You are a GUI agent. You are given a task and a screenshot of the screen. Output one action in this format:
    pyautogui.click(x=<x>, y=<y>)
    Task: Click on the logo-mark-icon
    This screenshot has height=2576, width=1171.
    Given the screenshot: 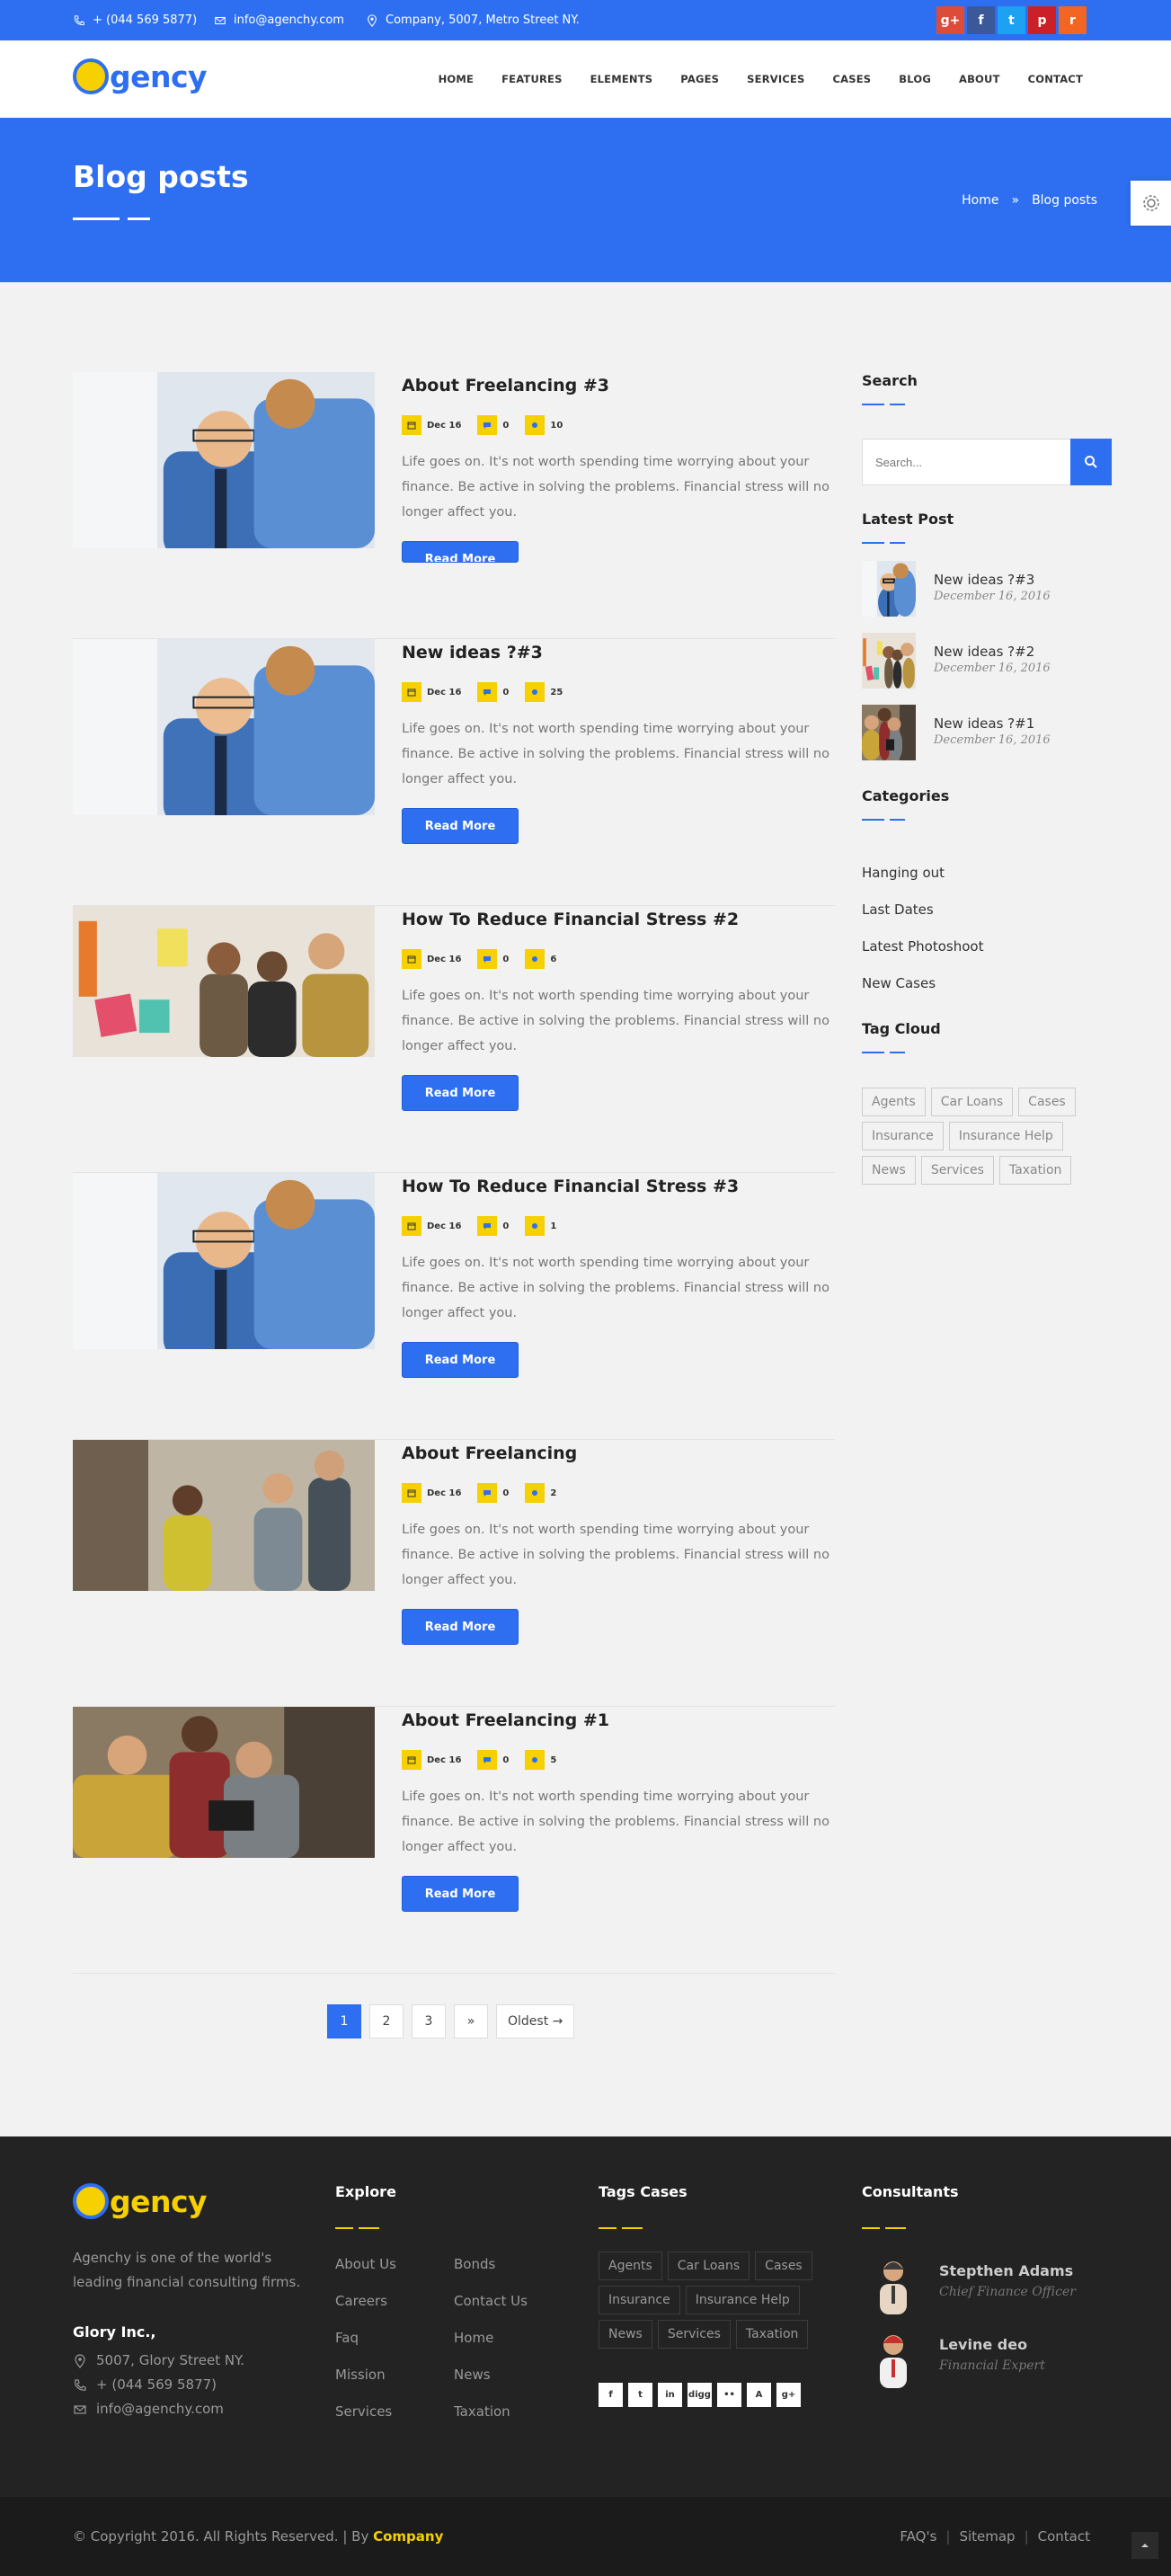 What is the action you would take?
    pyautogui.click(x=91, y=2201)
    